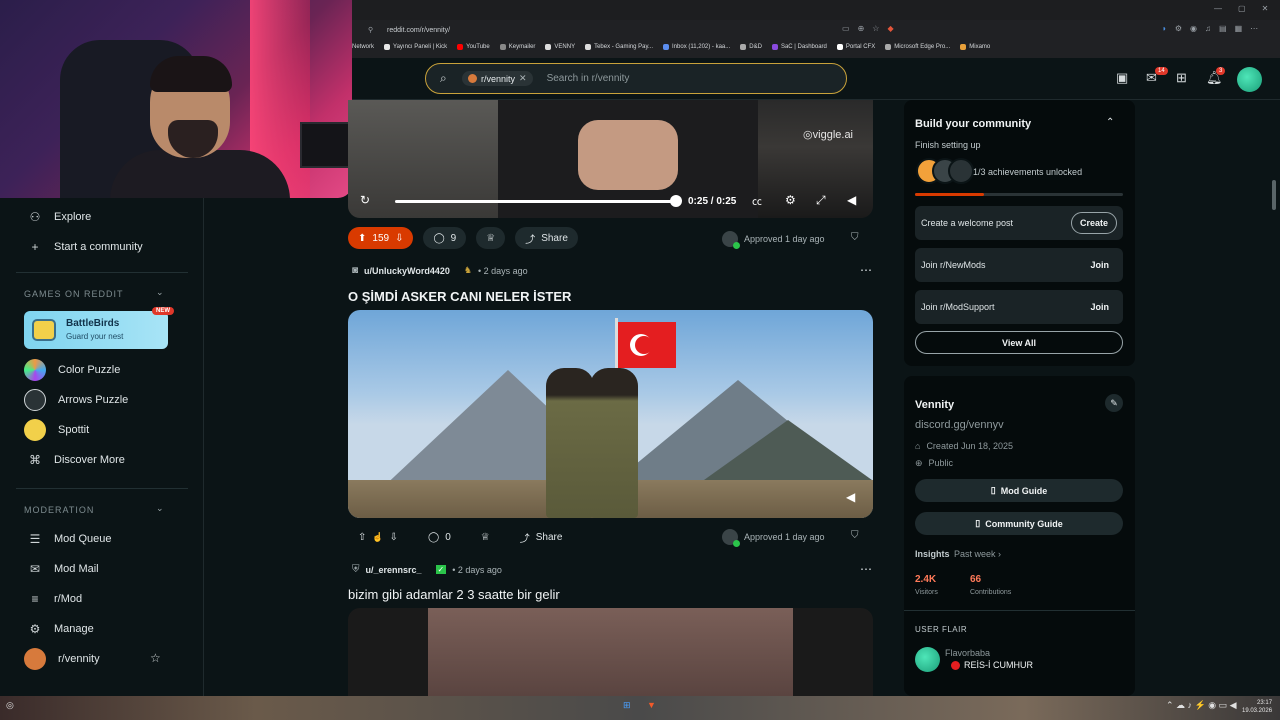 This screenshot has height=720, width=1280. Describe the element at coordinates (1110, 122) in the screenshot. I see `chevron-up-icon: ⌃` at that location.